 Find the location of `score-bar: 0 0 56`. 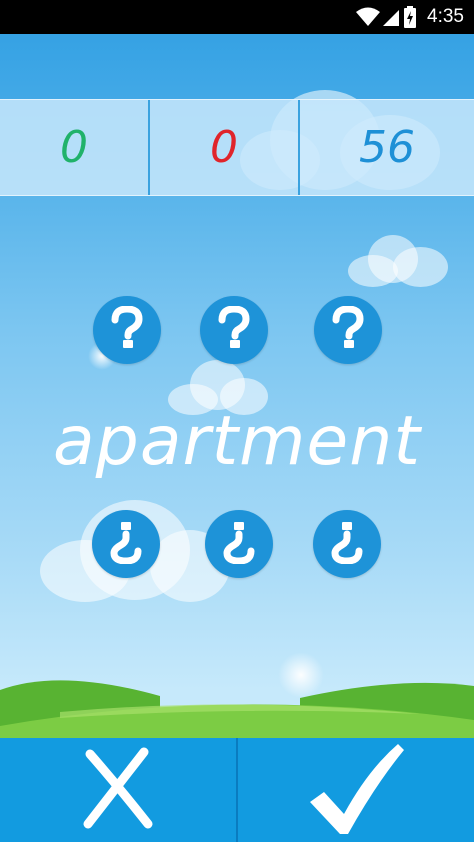

score-bar: 0 0 56 is located at coordinates (237, 147).